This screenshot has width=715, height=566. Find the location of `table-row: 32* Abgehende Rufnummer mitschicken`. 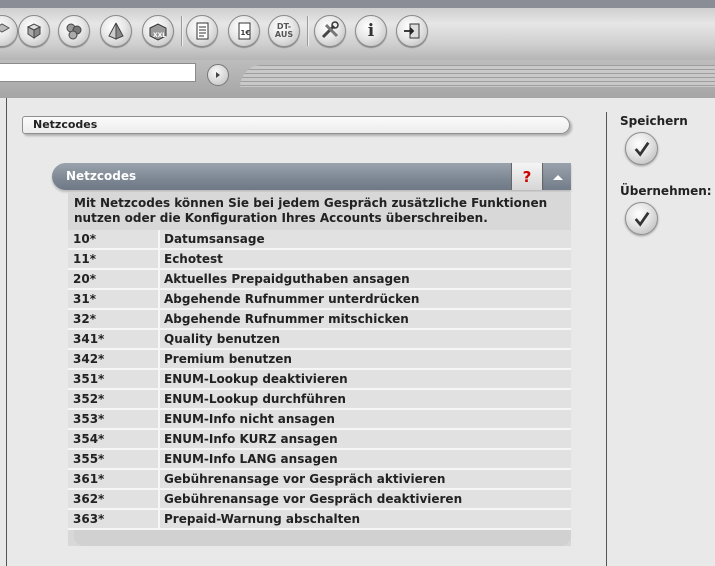

table-row: 32* Abgehende Rufnummer mitschicken is located at coordinates (319, 320).